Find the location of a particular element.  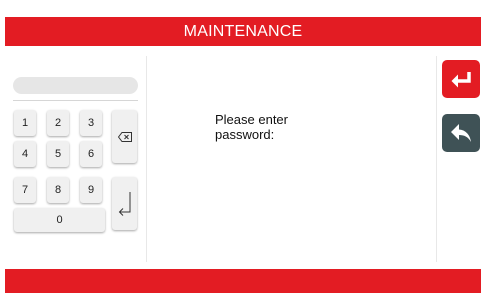

key-5: 5 is located at coordinates (58, 154).